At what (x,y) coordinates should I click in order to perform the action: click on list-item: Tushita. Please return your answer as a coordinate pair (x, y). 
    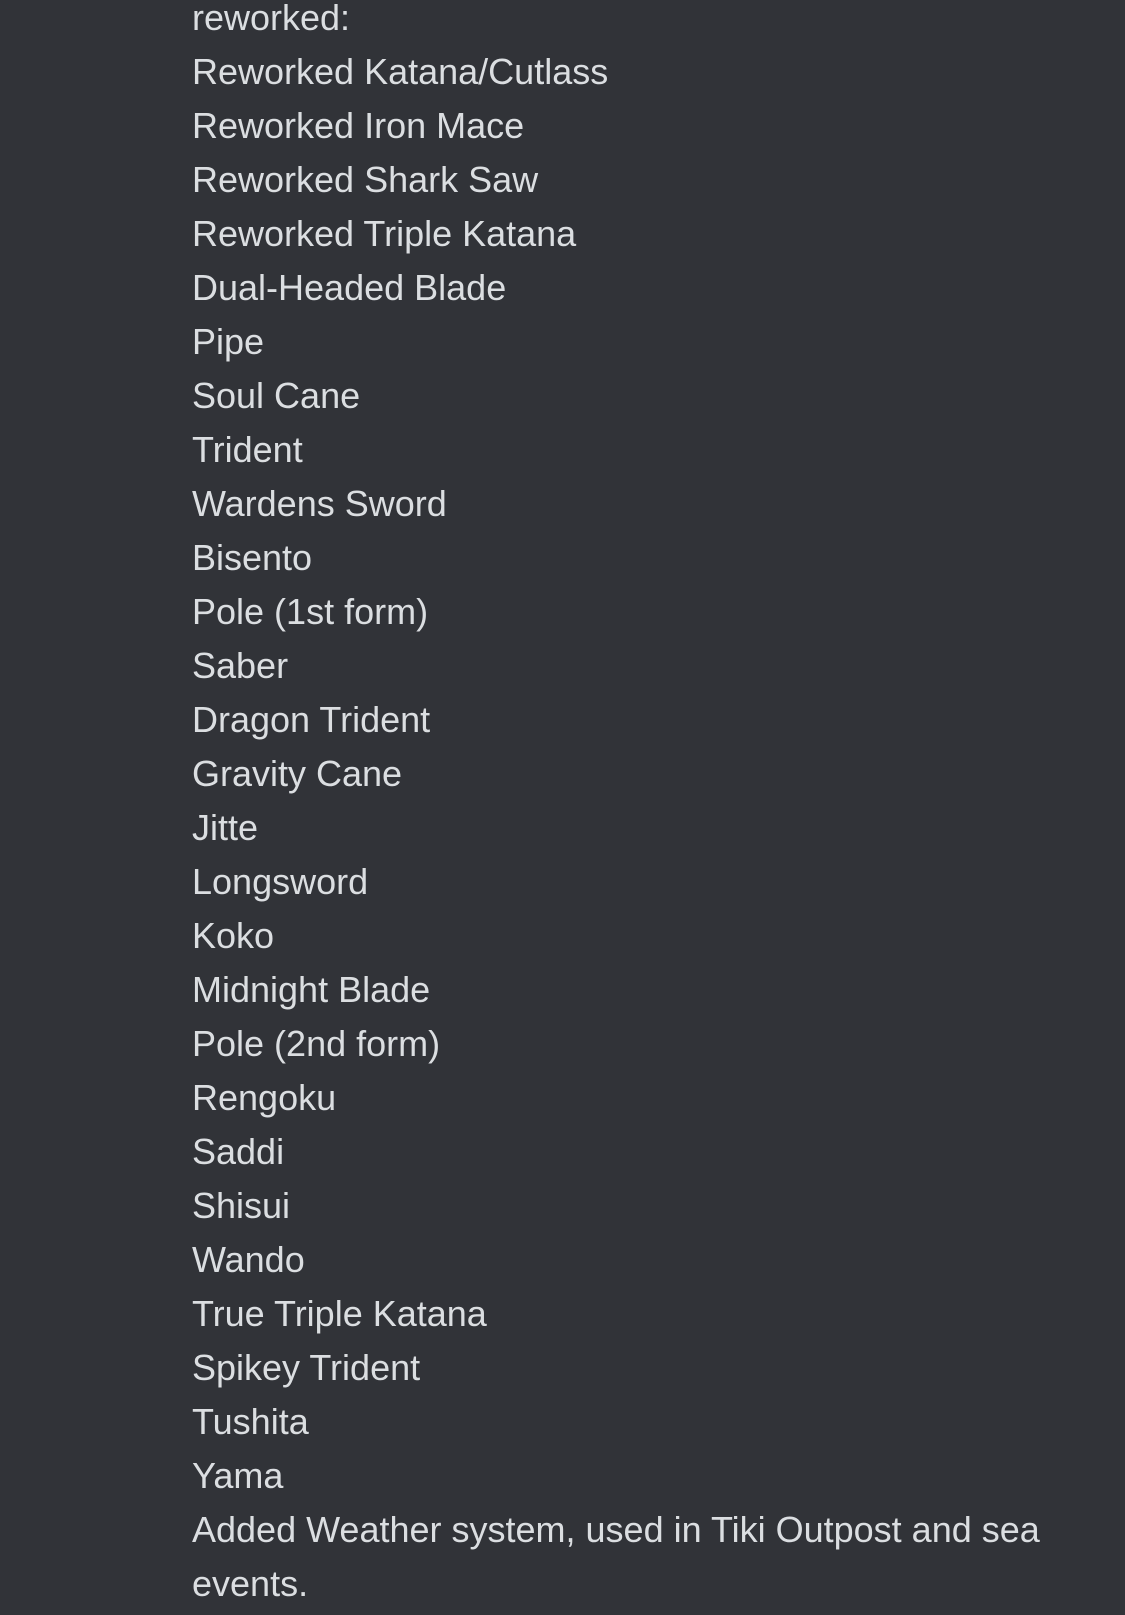
    Looking at the image, I should click on (250, 1421).